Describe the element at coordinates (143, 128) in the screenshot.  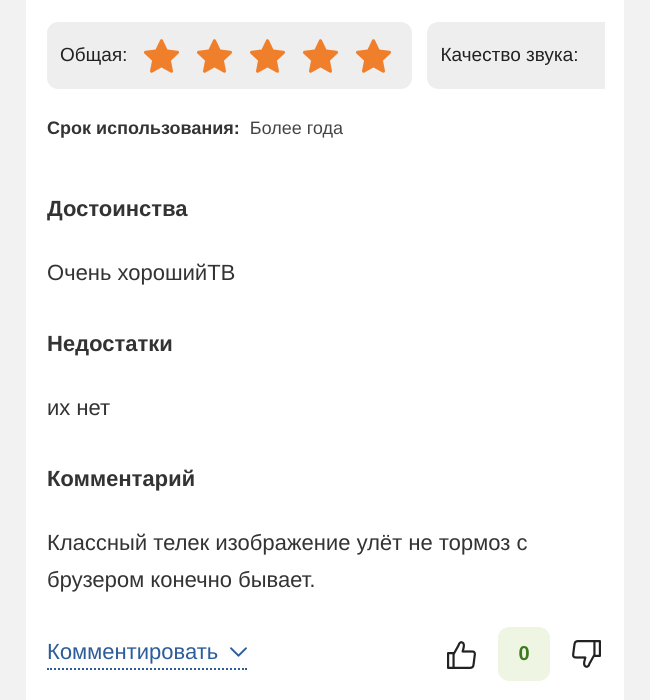
I see `usage-label: Срок использования:` at that location.